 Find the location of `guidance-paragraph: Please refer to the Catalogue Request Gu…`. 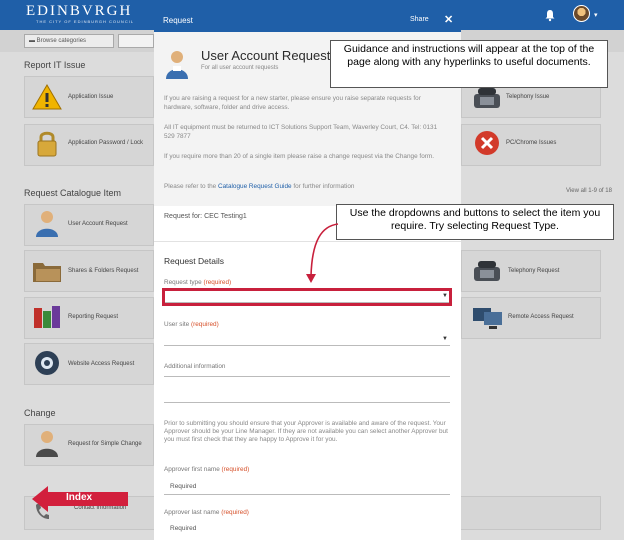

guidance-paragraph: Please refer to the Catalogue Request Gu… is located at coordinates (304, 186).